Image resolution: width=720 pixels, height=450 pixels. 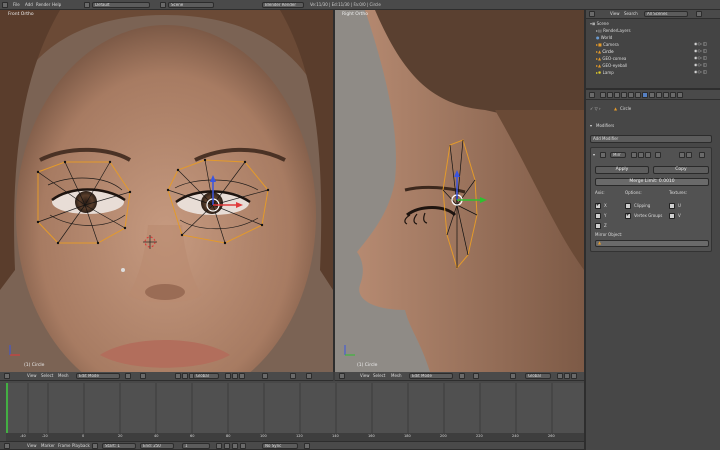 What do you see at coordinates (638, 95) in the screenshot?
I see `constraints-tab-icon` at bounding box center [638, 95].